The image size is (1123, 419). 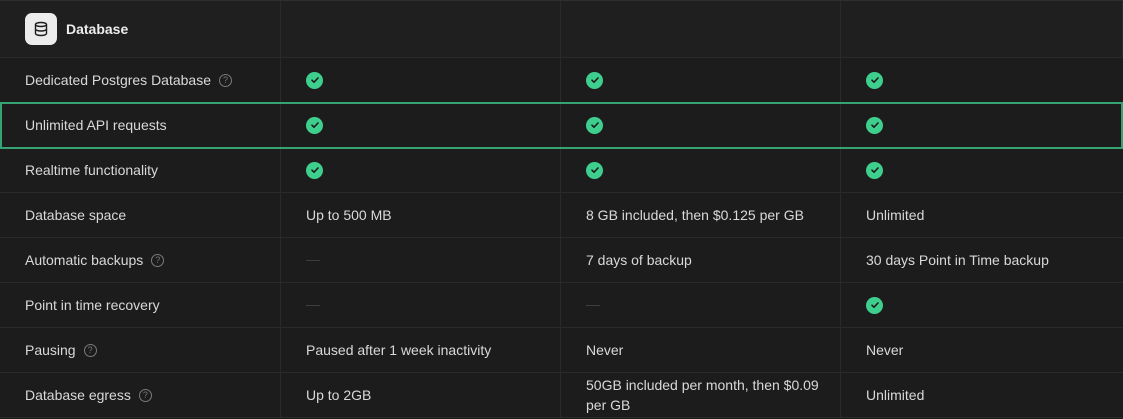 I want to click on feature-name-cell: Unlimited API requests, so click(x=140, y=125).